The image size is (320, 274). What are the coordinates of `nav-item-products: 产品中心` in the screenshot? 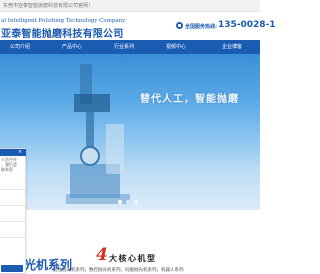 It's located at (72, 47).